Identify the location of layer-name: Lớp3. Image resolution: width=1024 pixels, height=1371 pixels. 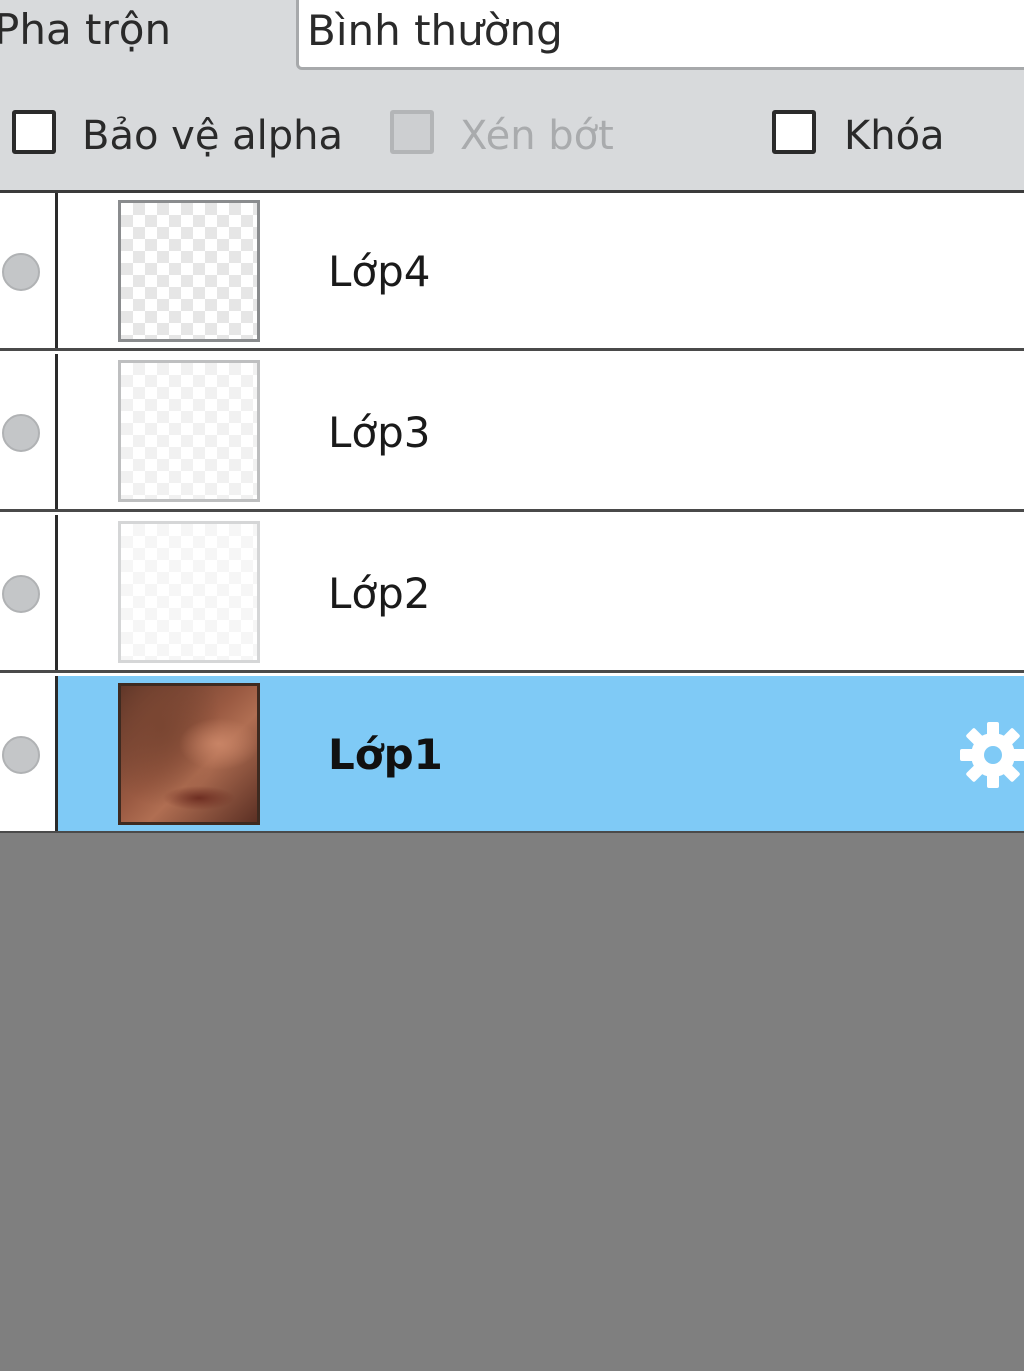
(379, 432).